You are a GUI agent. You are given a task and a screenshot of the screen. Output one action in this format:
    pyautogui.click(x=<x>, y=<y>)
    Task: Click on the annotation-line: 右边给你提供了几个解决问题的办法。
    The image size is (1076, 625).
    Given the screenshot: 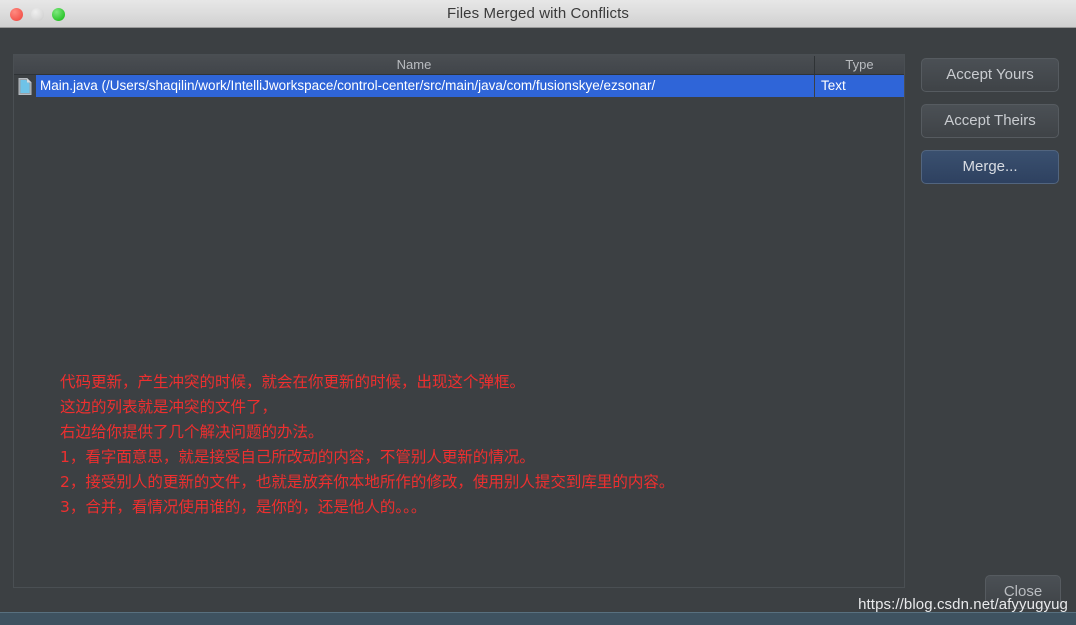 What is the action you would take?
    pyautogui.click(x=192, y=432)
    